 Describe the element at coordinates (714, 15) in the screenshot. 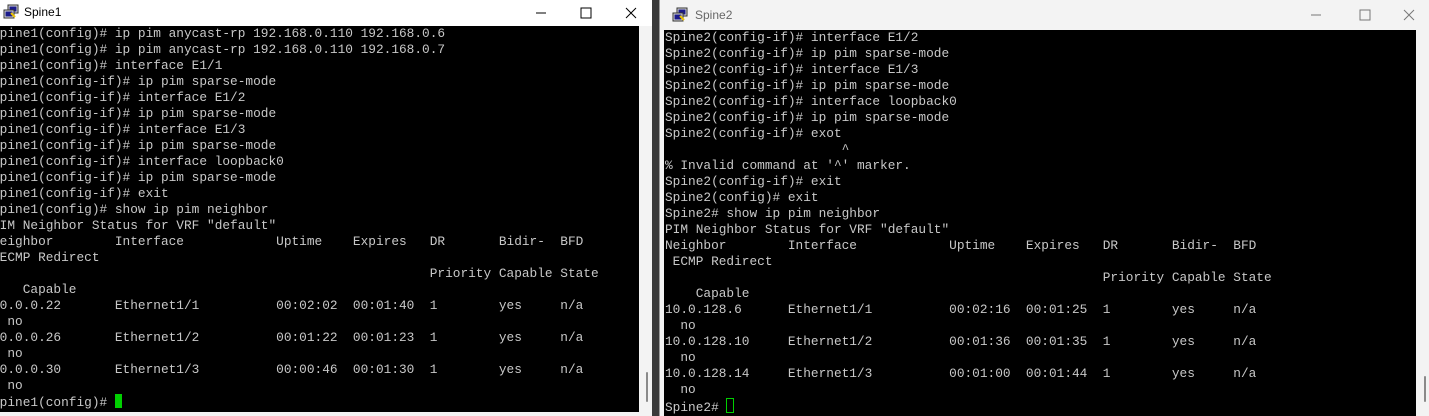

I see `window-title: Spine2` at that location.